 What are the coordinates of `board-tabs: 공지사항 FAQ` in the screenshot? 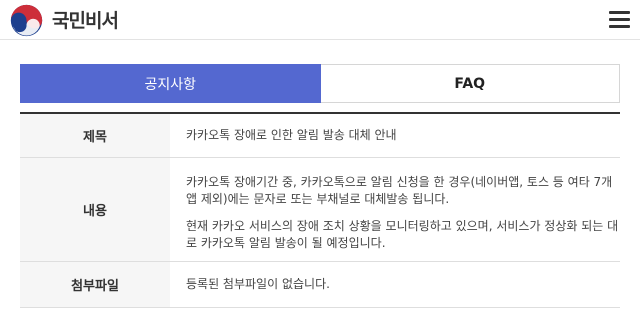 It's located at (320, 83).